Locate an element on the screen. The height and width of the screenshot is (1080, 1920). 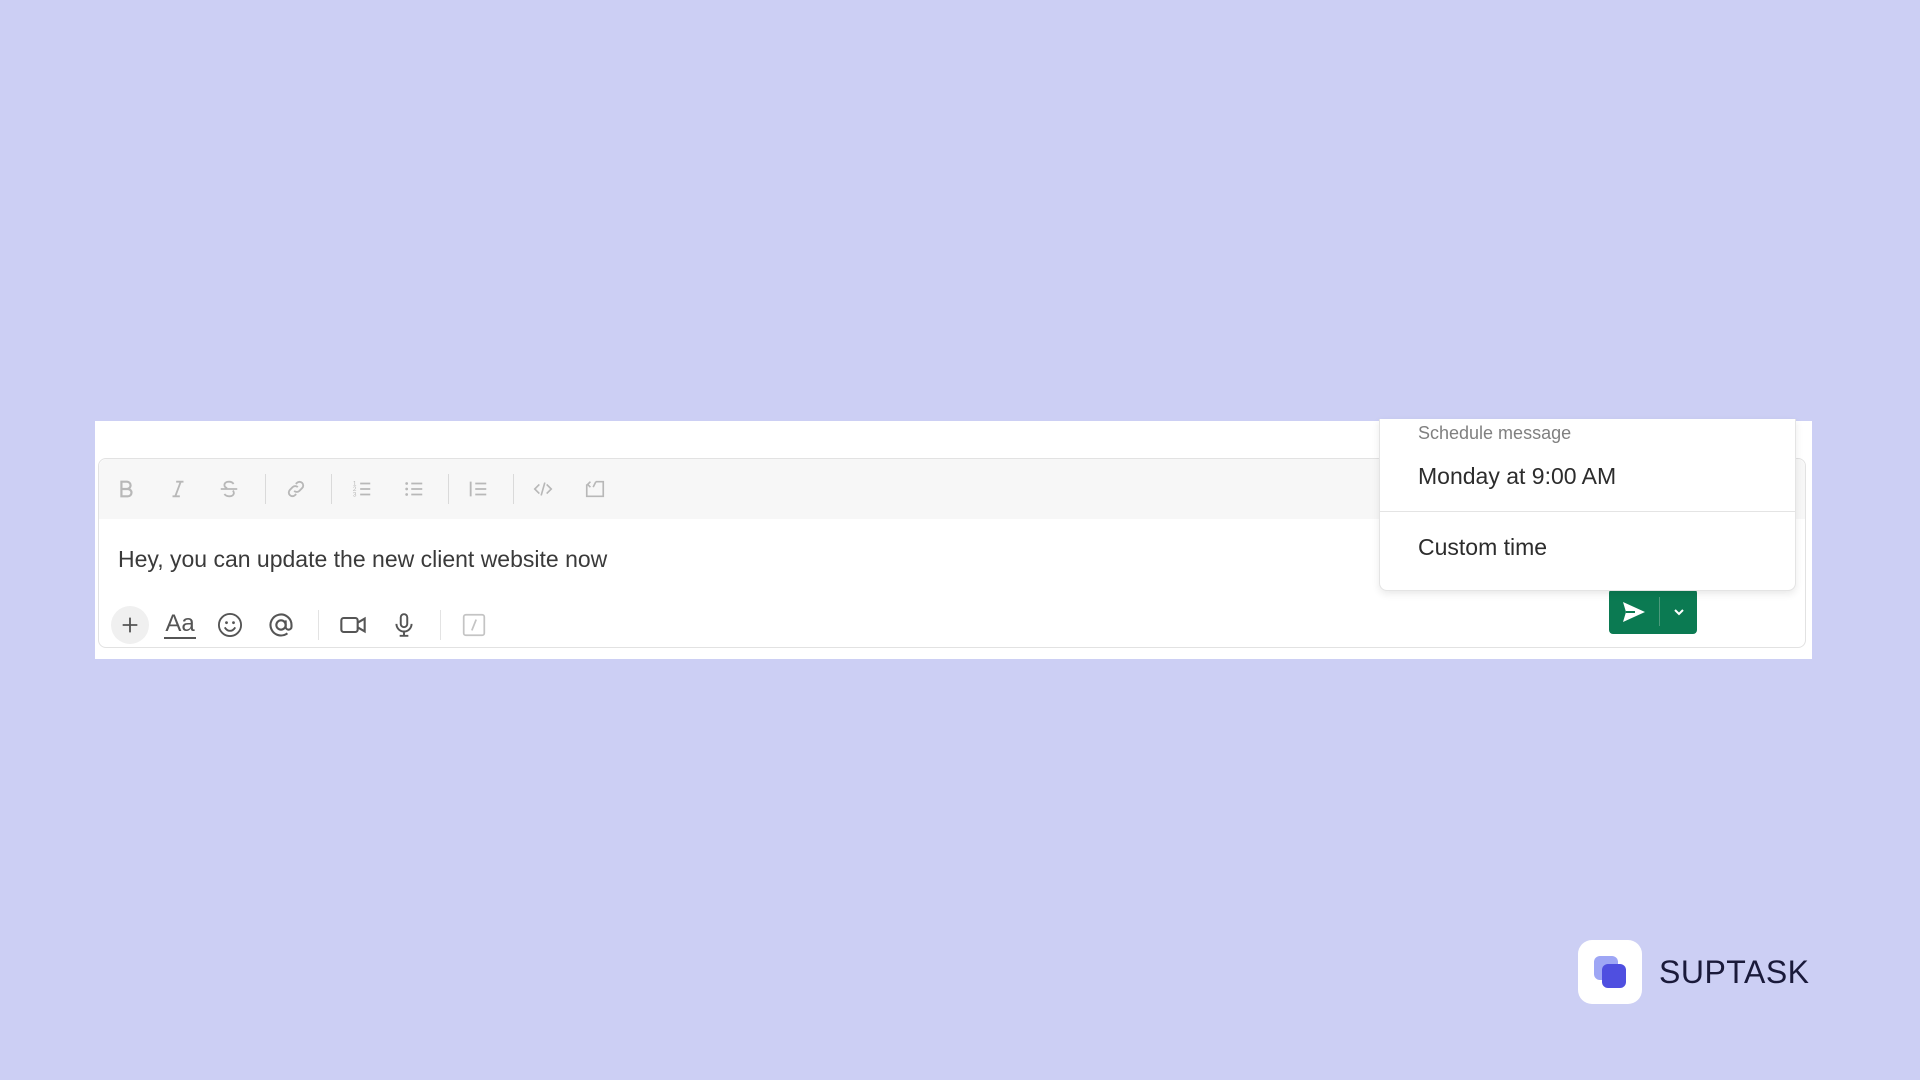
send-button is located at coordinates (1634, 611).